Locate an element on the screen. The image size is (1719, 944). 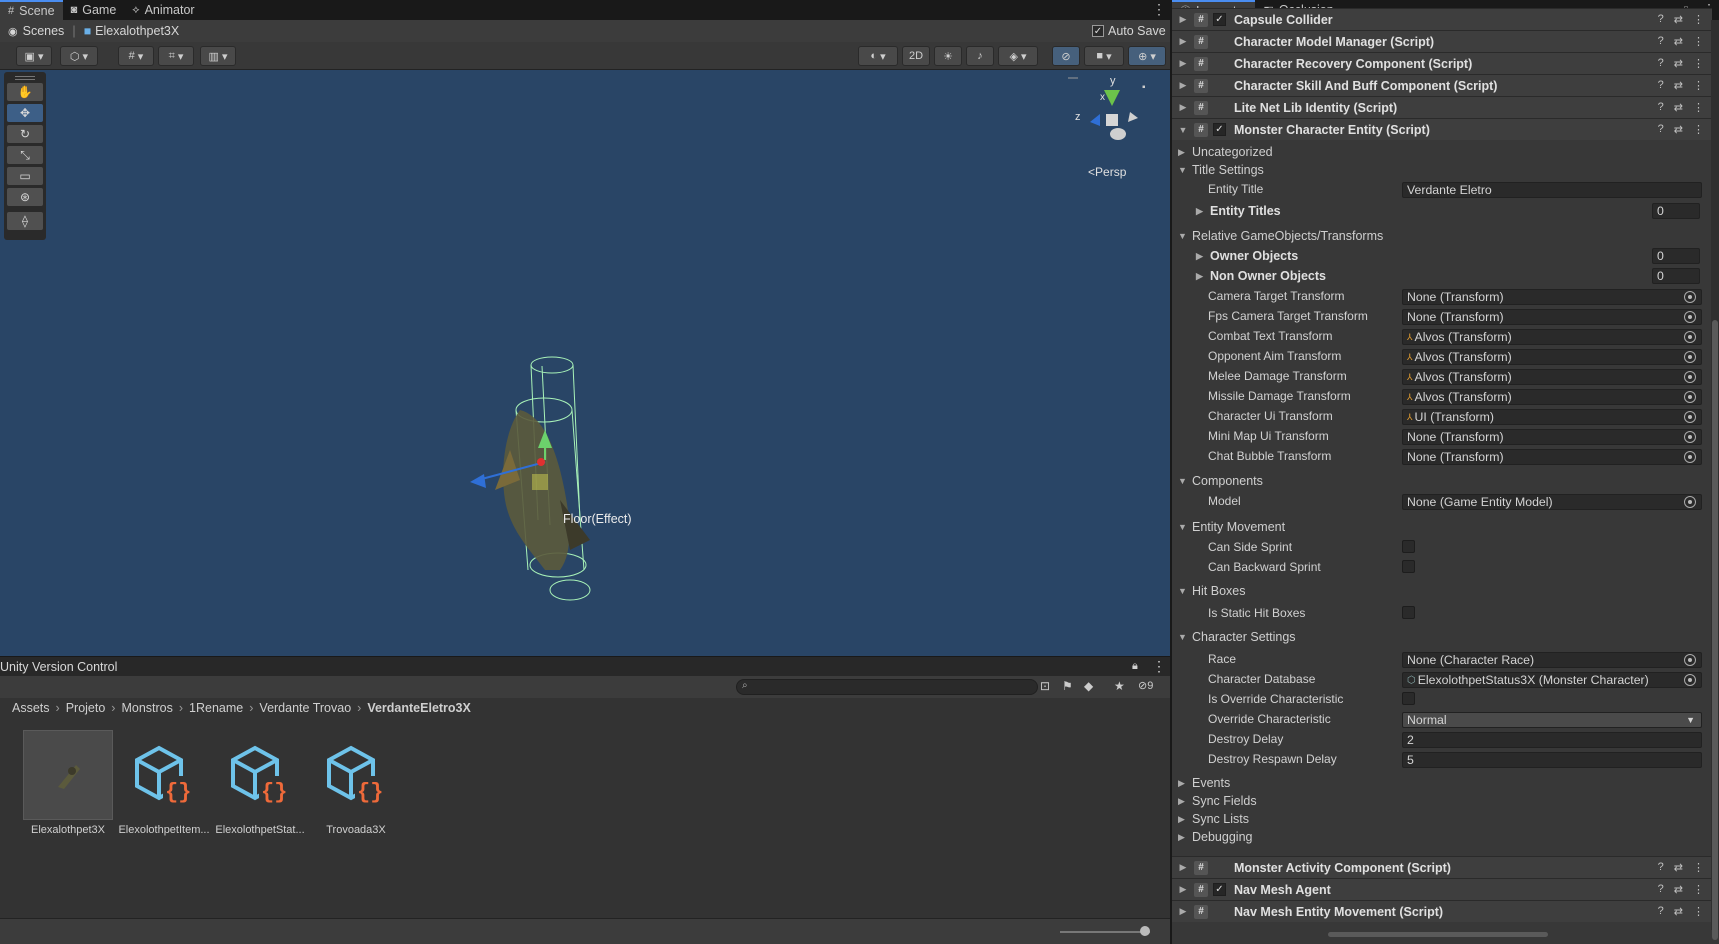
asset-item: {} Trovoada3X is located at coordinates (356, 783).